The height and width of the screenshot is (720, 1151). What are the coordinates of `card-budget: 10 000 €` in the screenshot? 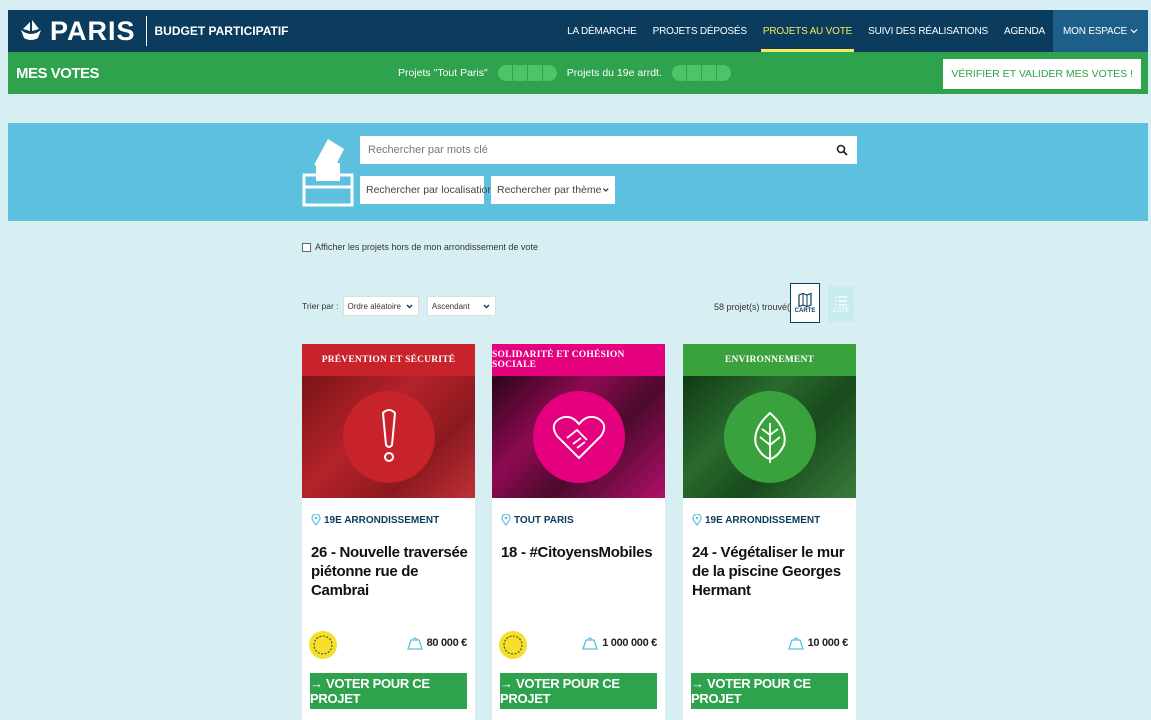 It's located at (818, 643).